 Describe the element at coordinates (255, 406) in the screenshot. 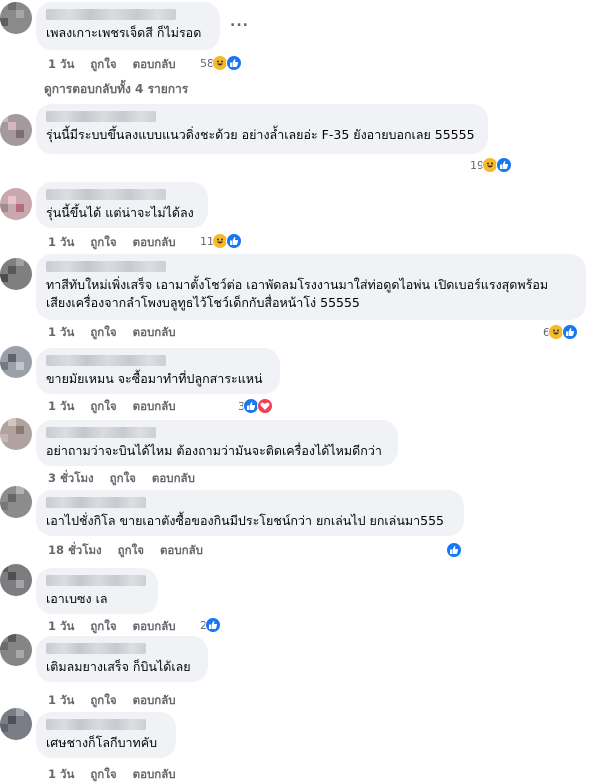

I see `reaction-summary: 3` at that location.